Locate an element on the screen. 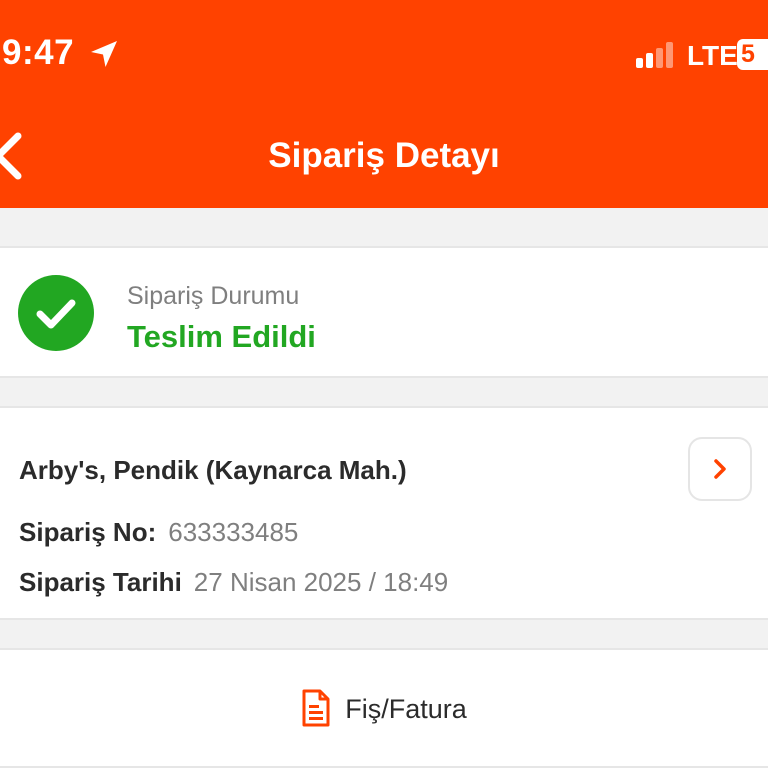 The image size is (768, 768). status-time: 9:47 is located at coordinates (38, 52).